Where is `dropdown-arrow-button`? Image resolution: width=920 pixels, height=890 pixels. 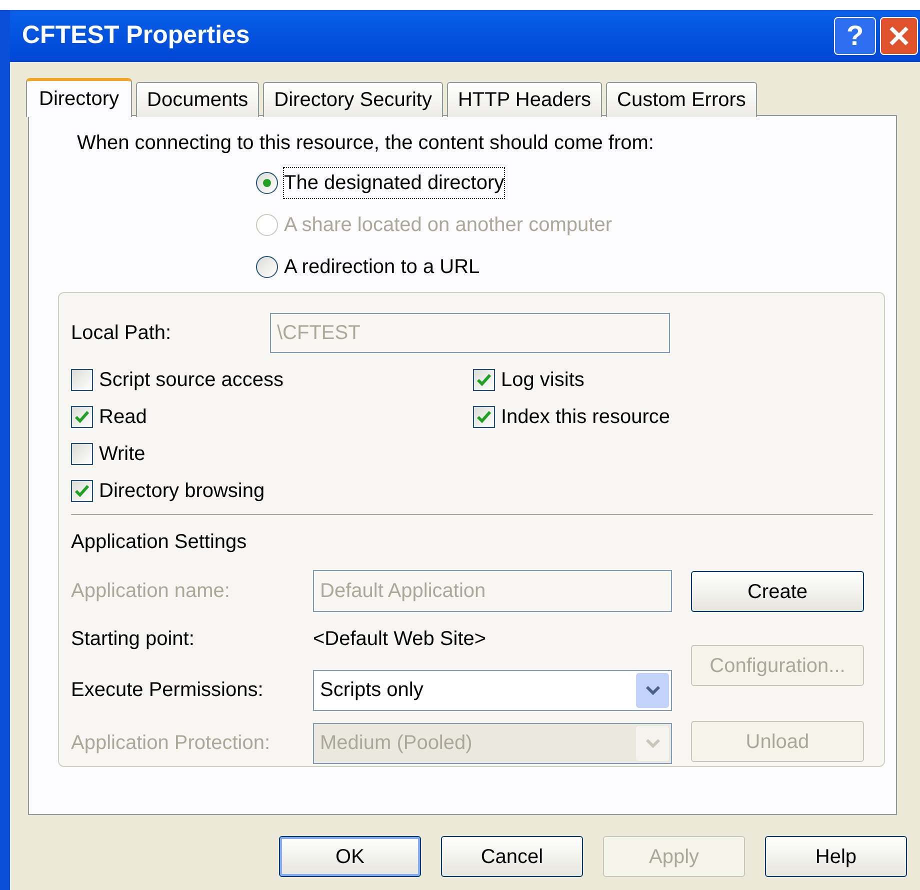 dropdown-arrow-button is located at coordinates (652, 690).